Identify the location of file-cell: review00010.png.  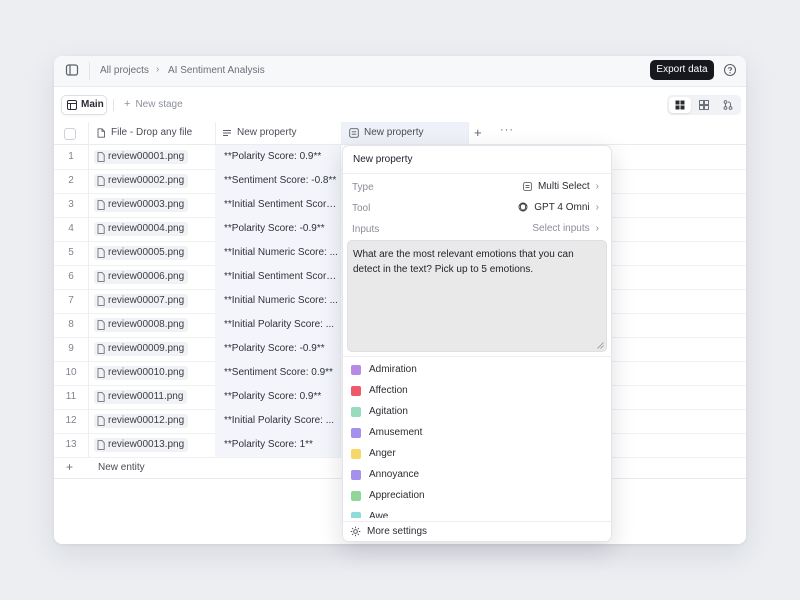
(152, 373).